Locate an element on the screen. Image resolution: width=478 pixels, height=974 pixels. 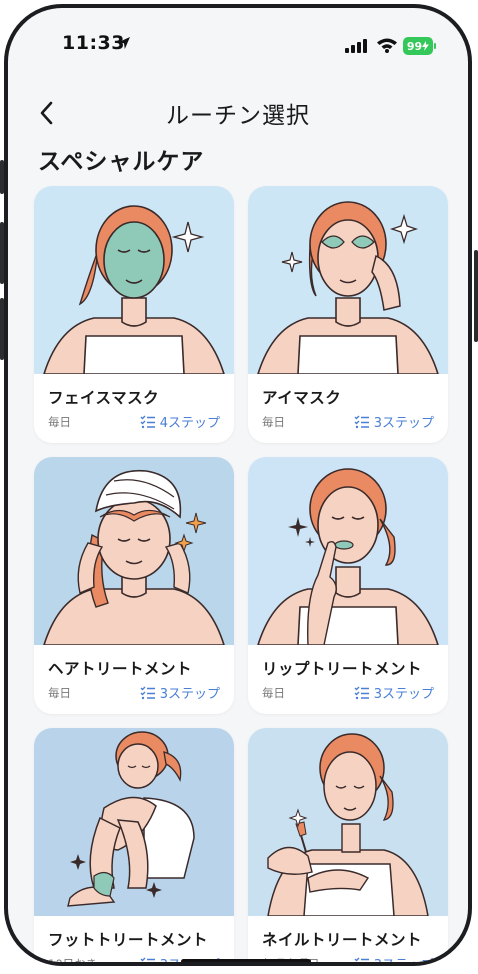
page-title: ルーチン選択 is located at coordinates (238, 116).